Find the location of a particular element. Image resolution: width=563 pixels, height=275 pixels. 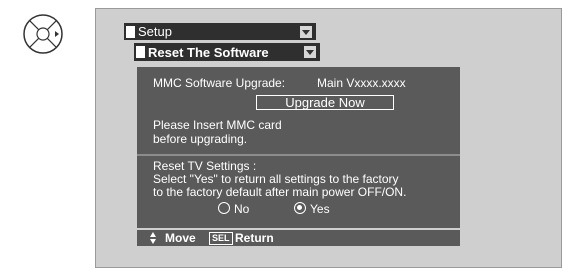

radio-yes is located at coordinates (300, 208).